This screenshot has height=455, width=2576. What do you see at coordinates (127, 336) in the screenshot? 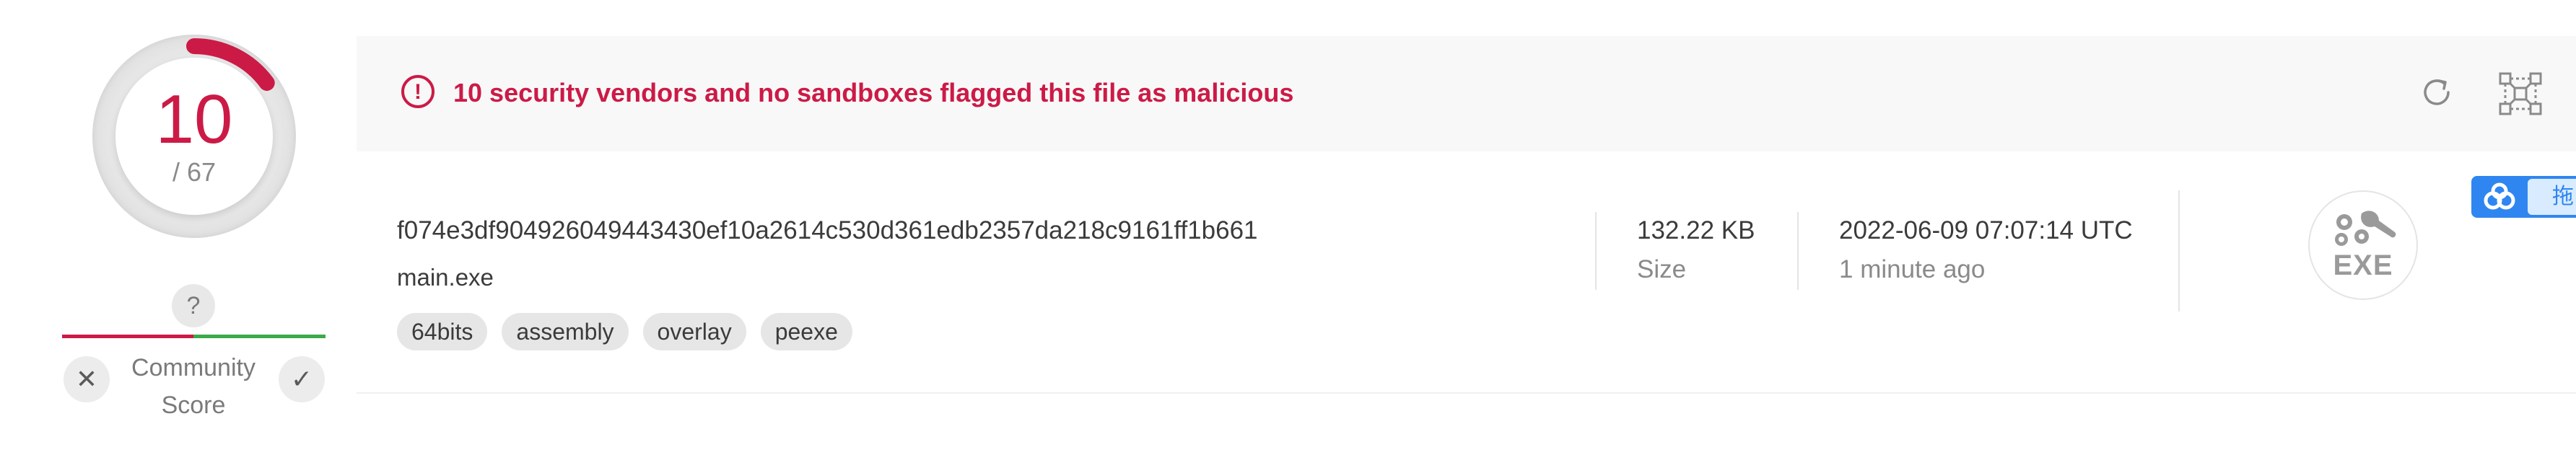
I see `community-score-bar-malicious` at bounding box center [127, 336].